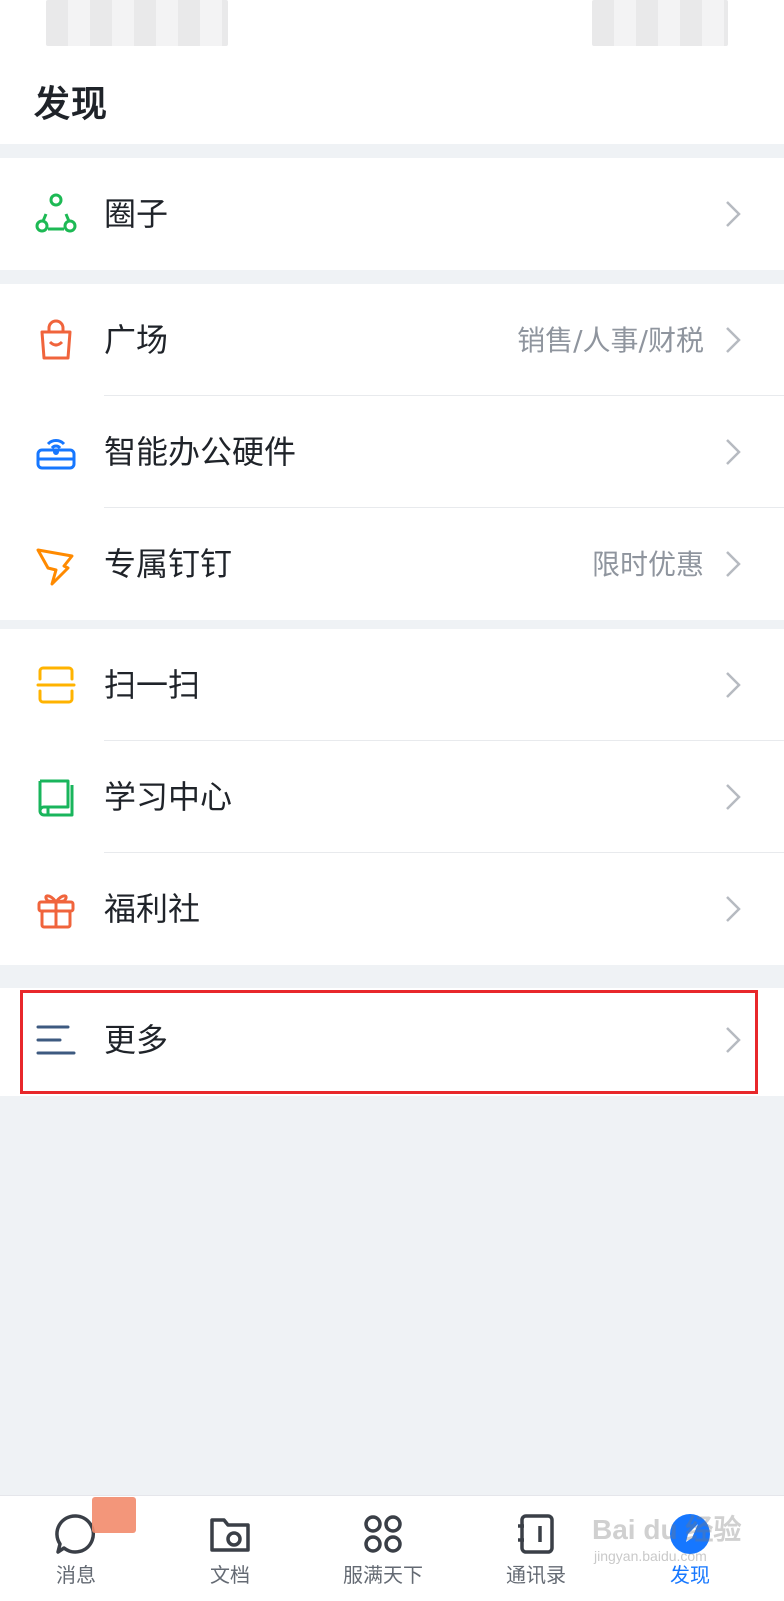 The width and height of the screenshot is (784, 1601). Describe the element at coordinates (114, 1515) in the screenshot. I see `redaction-blur` at that location.